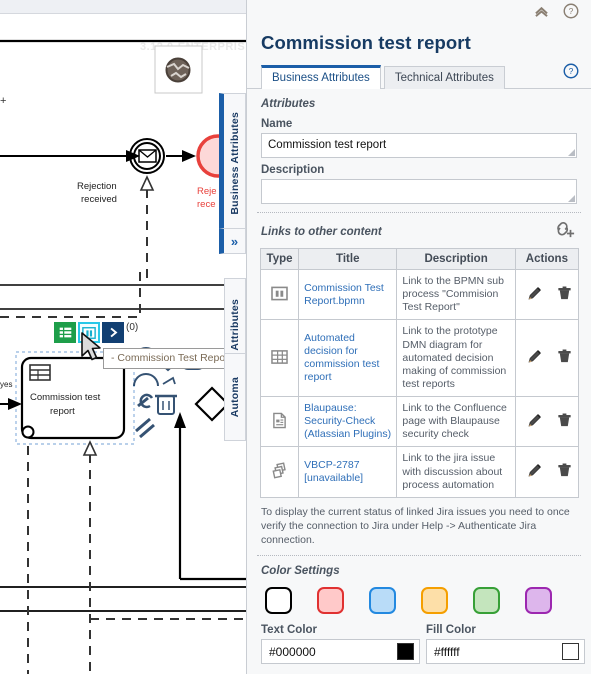 This screenshot has width=591, height=674. I want to click on links-section-header: Links to other content, so click(419, 230).